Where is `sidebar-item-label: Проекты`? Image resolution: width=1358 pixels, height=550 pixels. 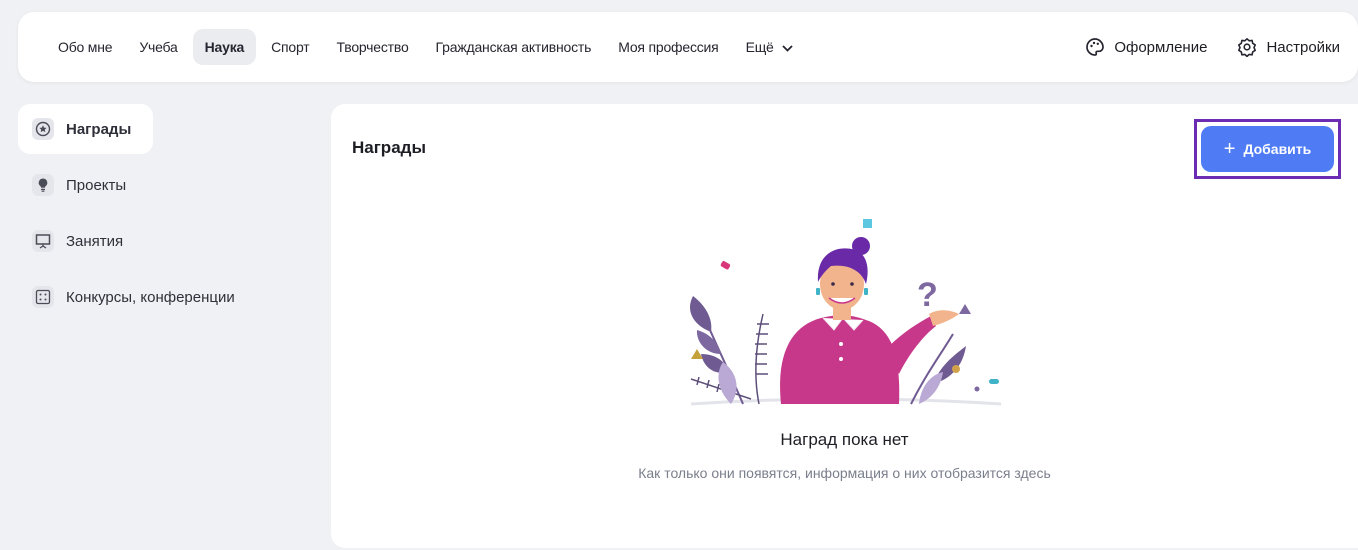 sidebar-item-label: Проекты is located at coordinates (96, 185).